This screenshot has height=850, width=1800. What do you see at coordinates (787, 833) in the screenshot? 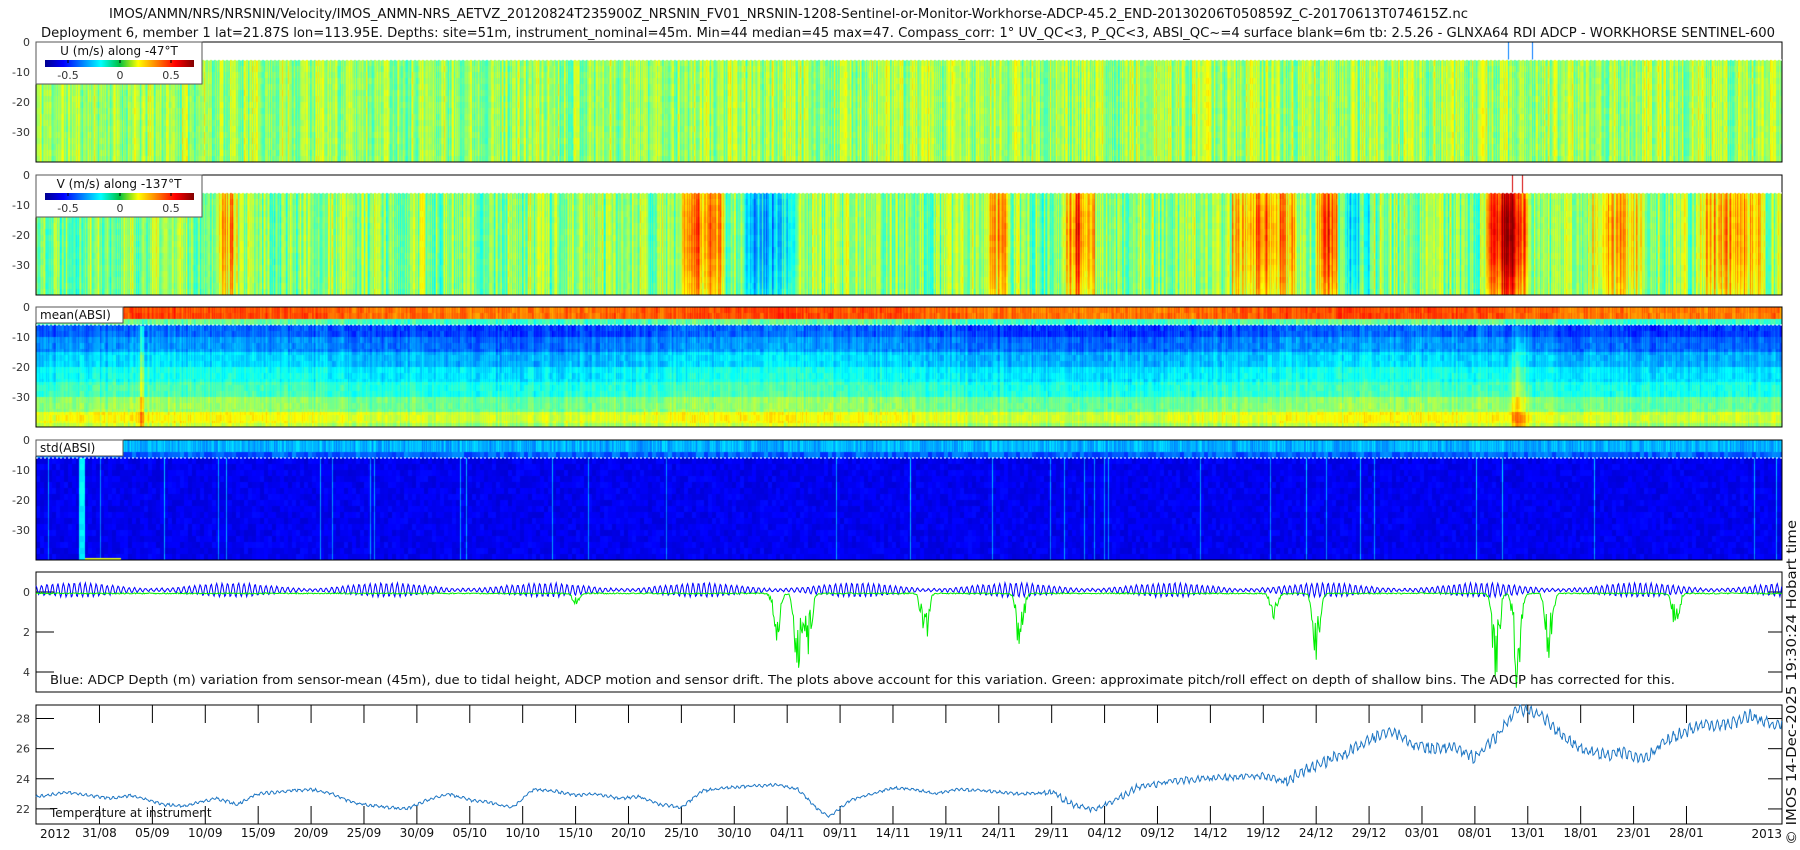
I see `x-tick-label: 04/11` at bounding box center [787, 833].